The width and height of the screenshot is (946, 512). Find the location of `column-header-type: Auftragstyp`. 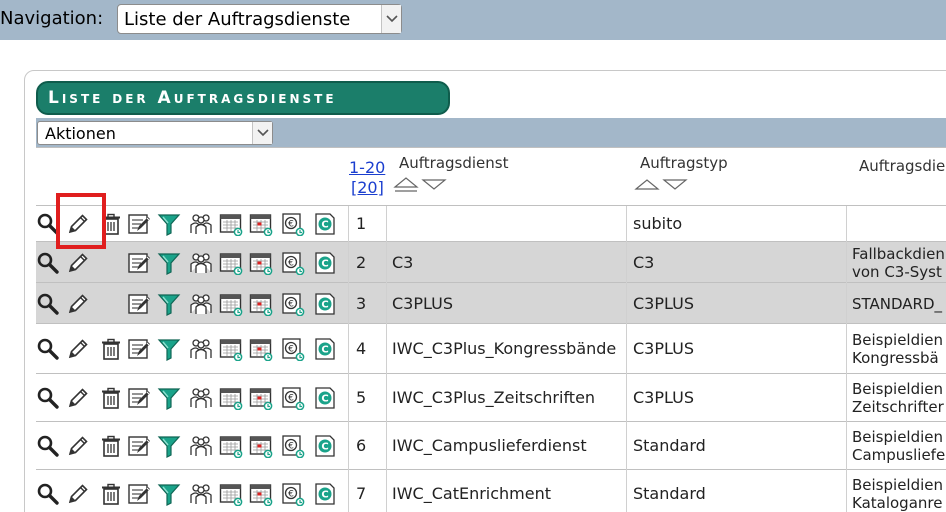

column-header-type: Auftragstyp is located at coordinates (684, 163).